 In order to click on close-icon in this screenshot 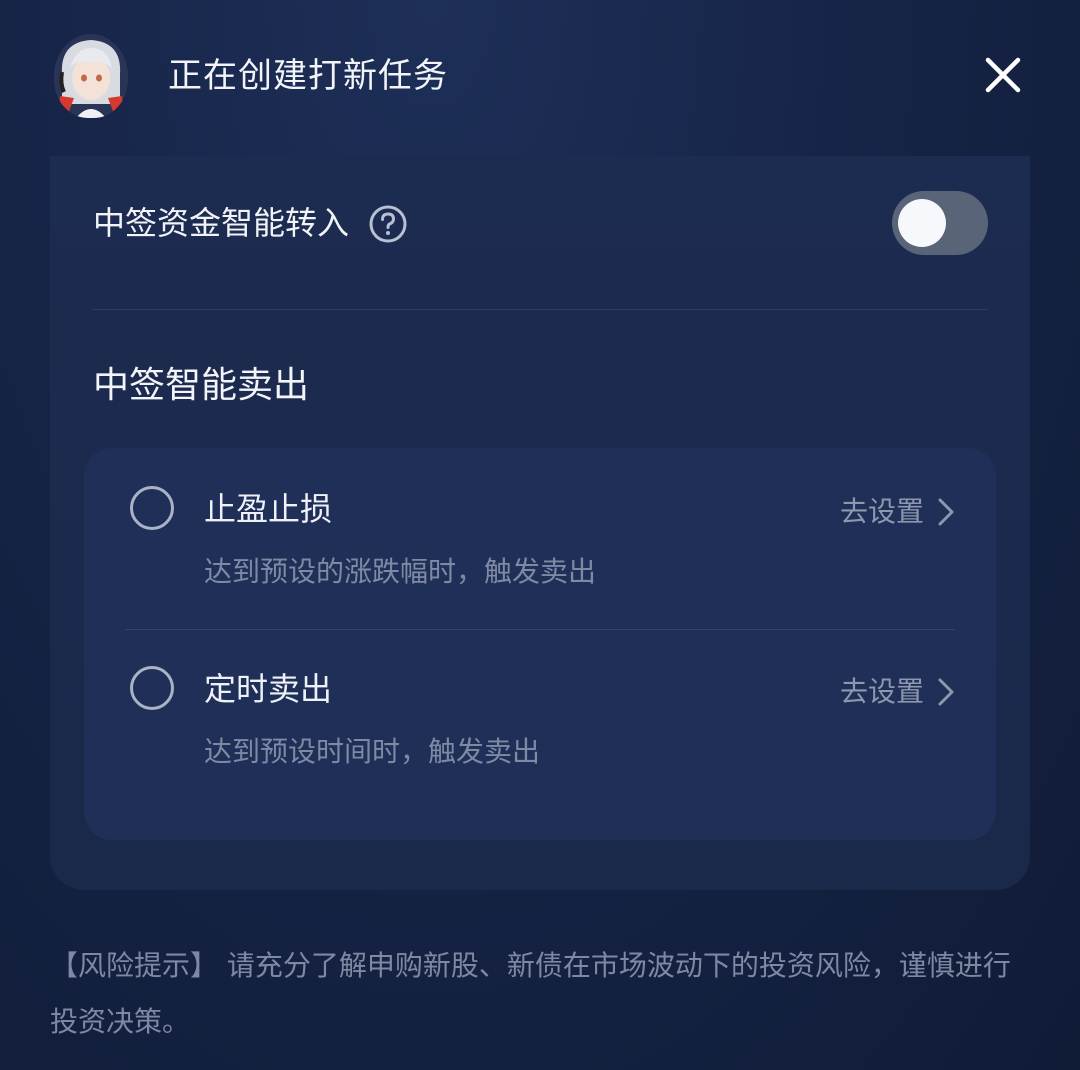, I will do `click(1003, 75)`.